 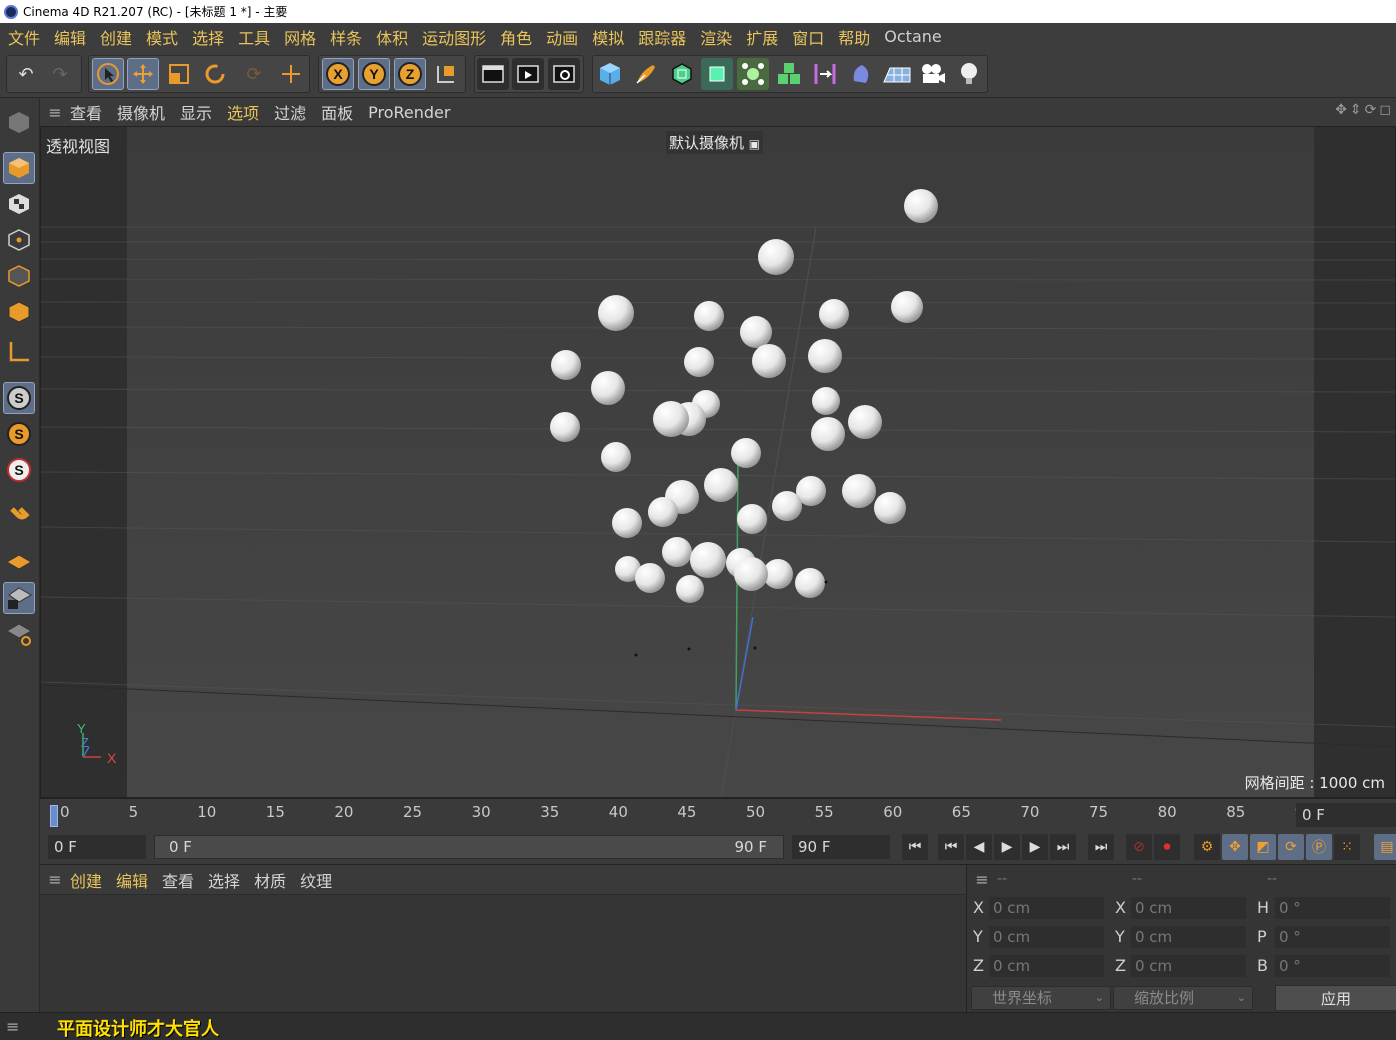 I want to click on go-to-end-icon: ⏭, so click(x=1101, y=847).